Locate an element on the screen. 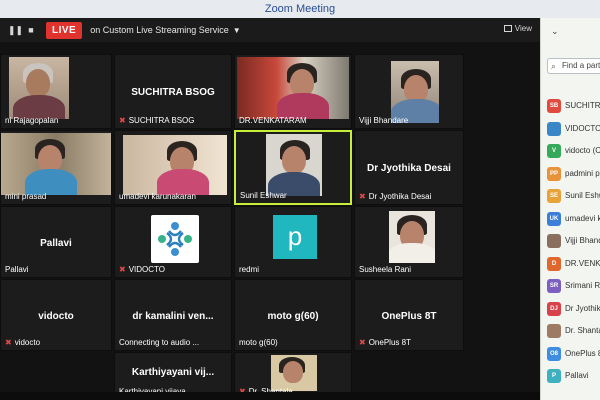  participant-name: Sunil Eshwar is located at coordinates (263, 195).